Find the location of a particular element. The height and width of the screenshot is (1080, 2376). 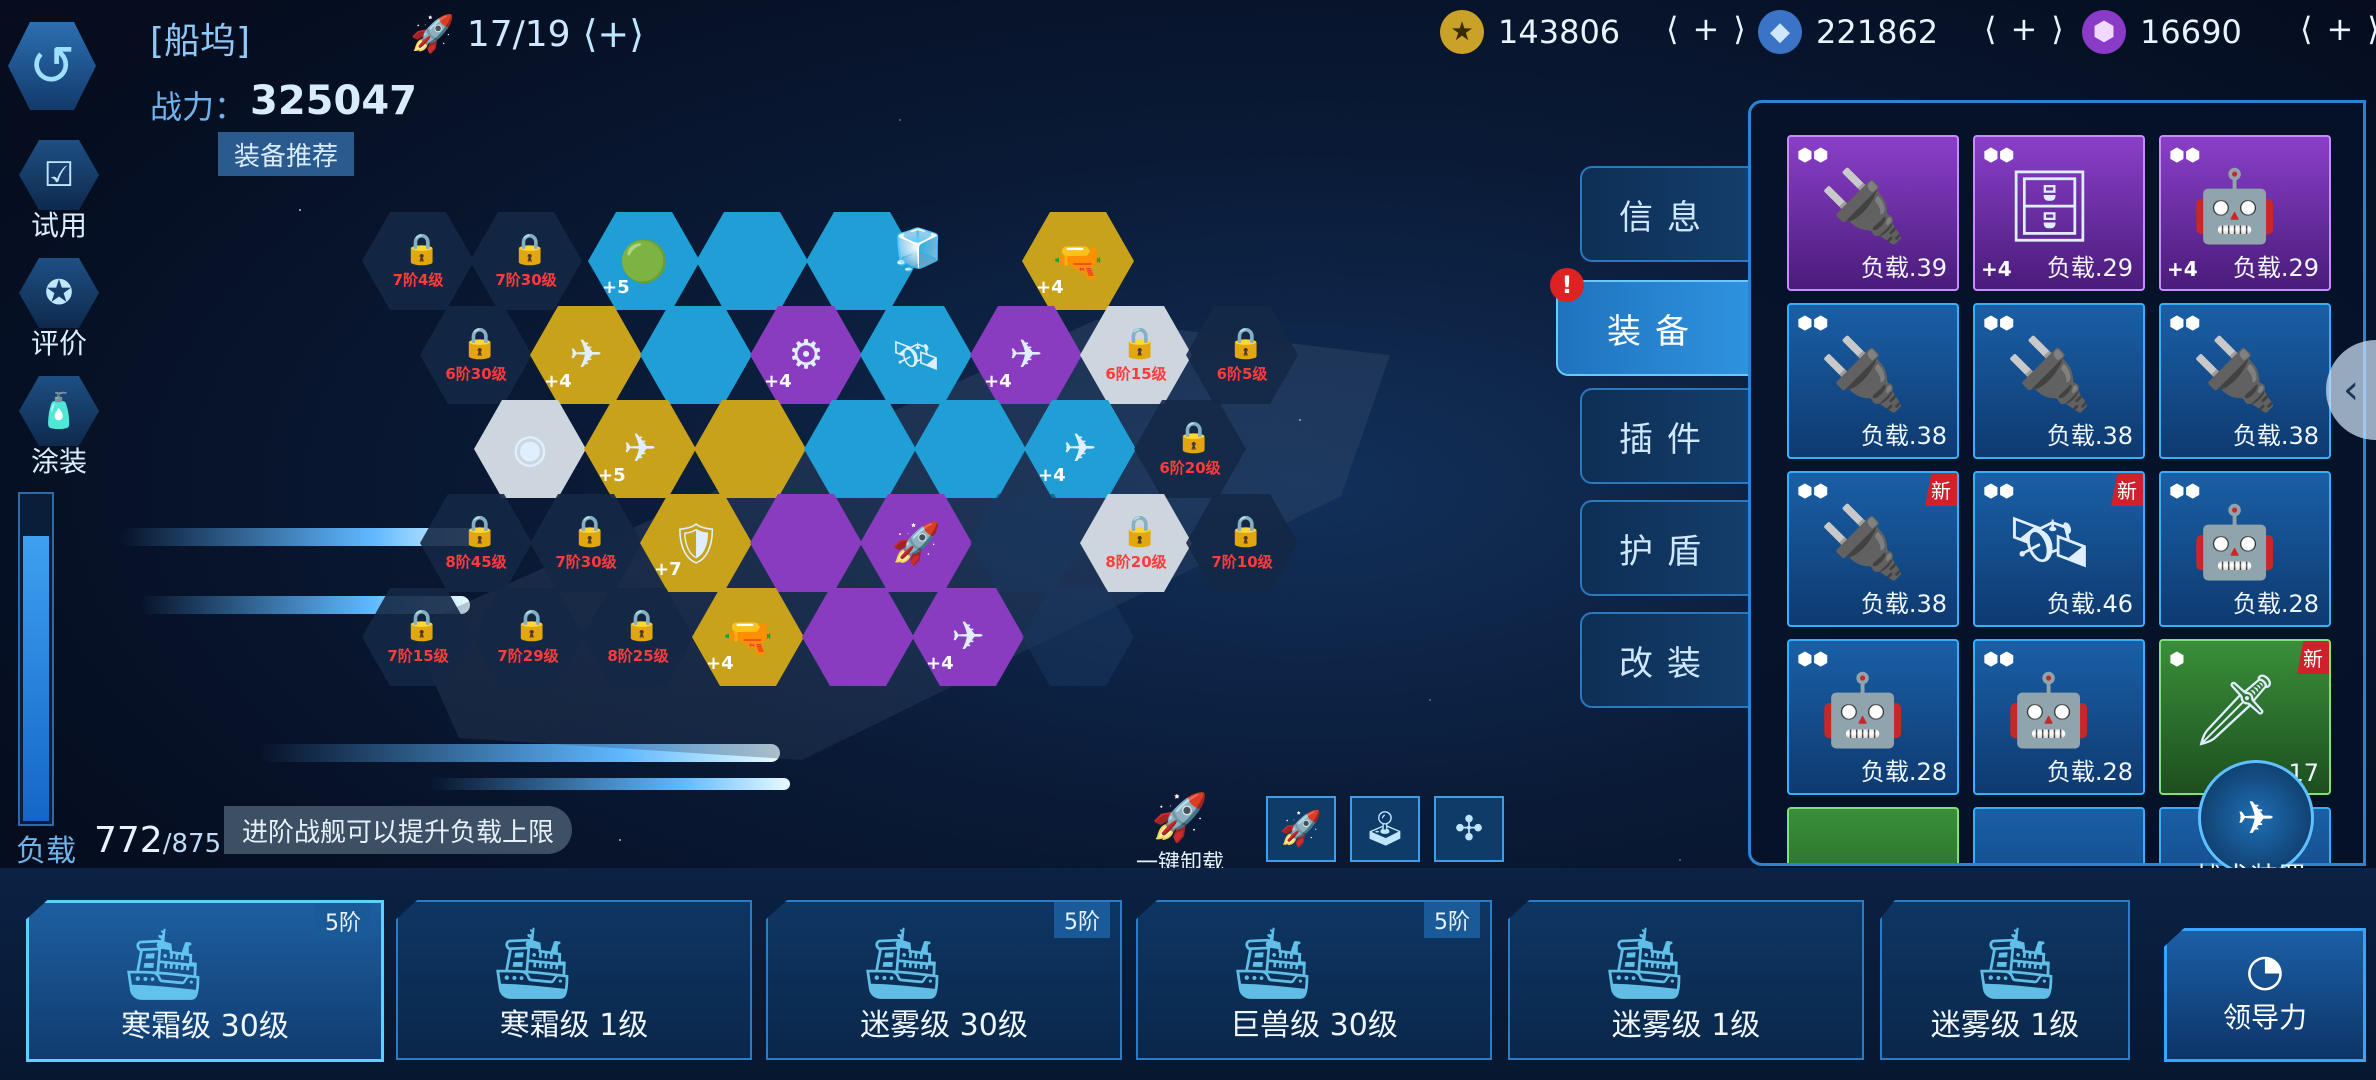

tab-info: 信息 is located at coordinates (1666, 214).